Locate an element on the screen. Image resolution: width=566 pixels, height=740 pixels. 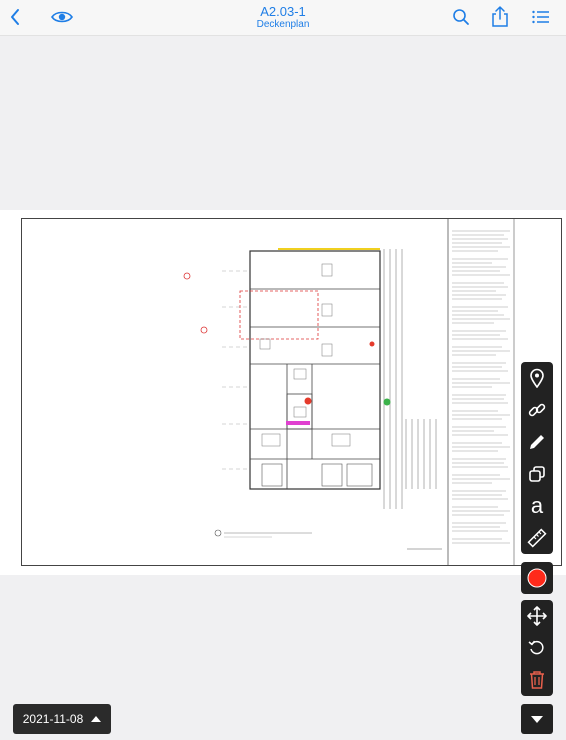
list-button is located at coordinates (541, 17).